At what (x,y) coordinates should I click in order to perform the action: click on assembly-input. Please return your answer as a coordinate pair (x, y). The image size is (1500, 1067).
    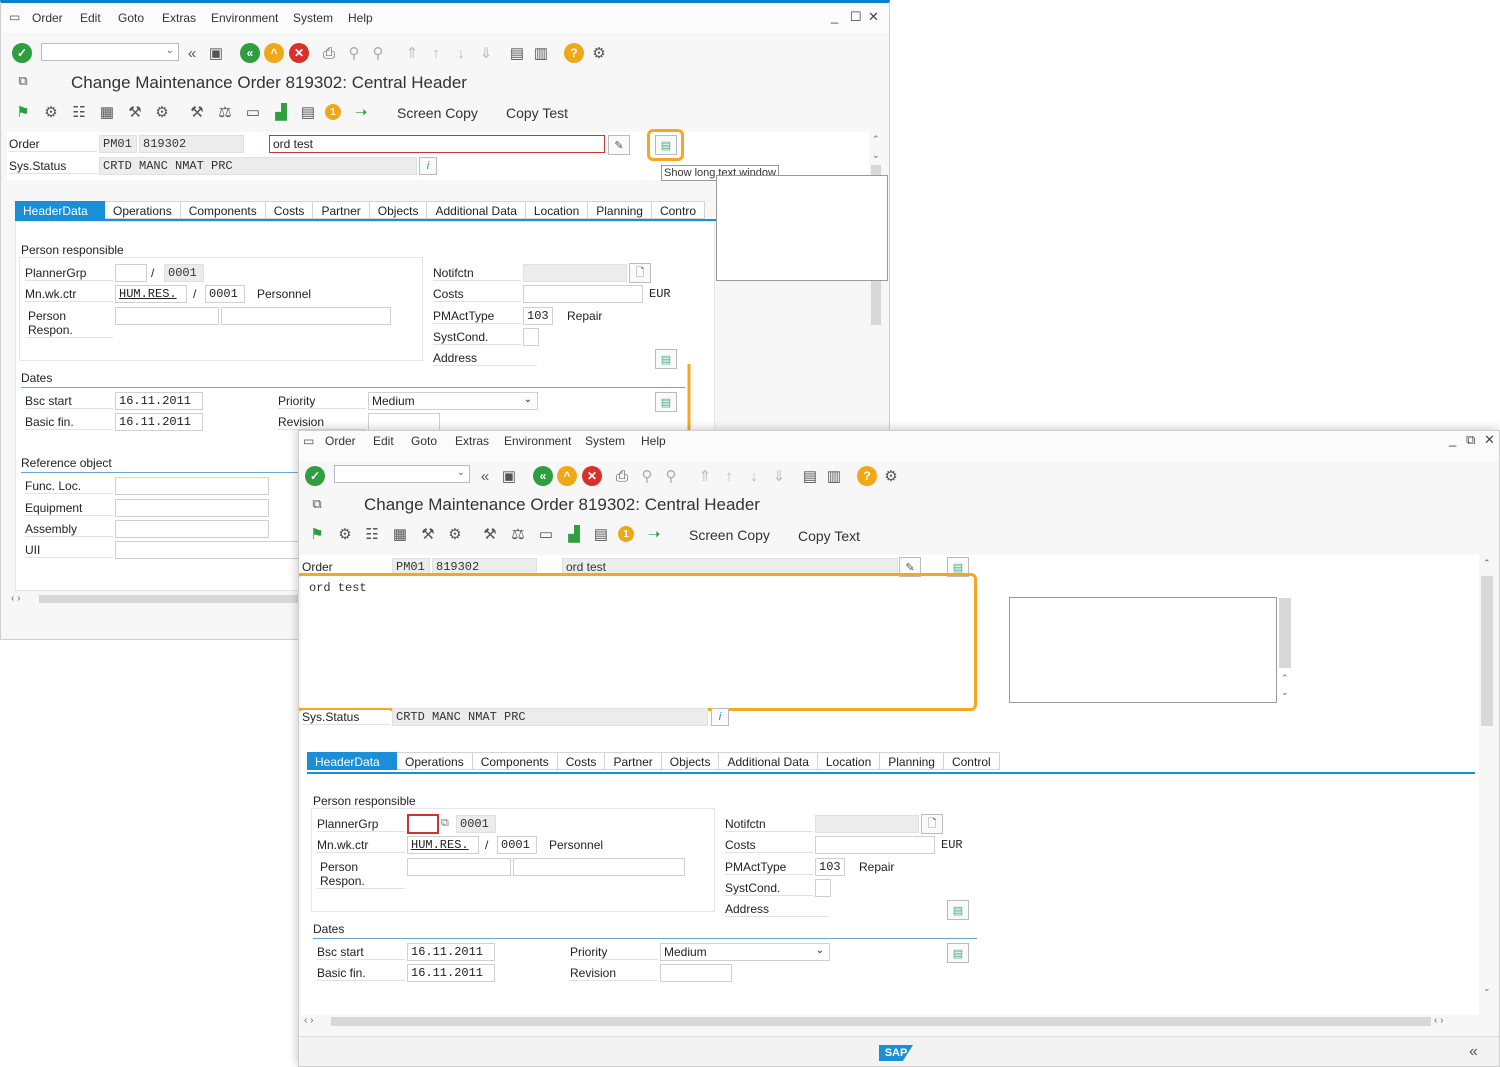
    Looking at the image, I should click on (192, 529).